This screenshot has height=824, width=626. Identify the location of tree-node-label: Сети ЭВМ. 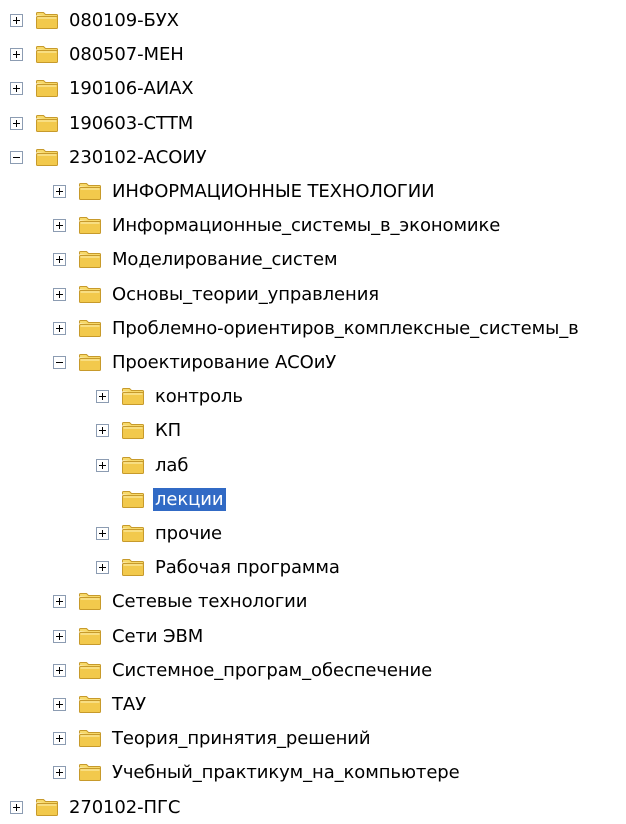
(158, 636).